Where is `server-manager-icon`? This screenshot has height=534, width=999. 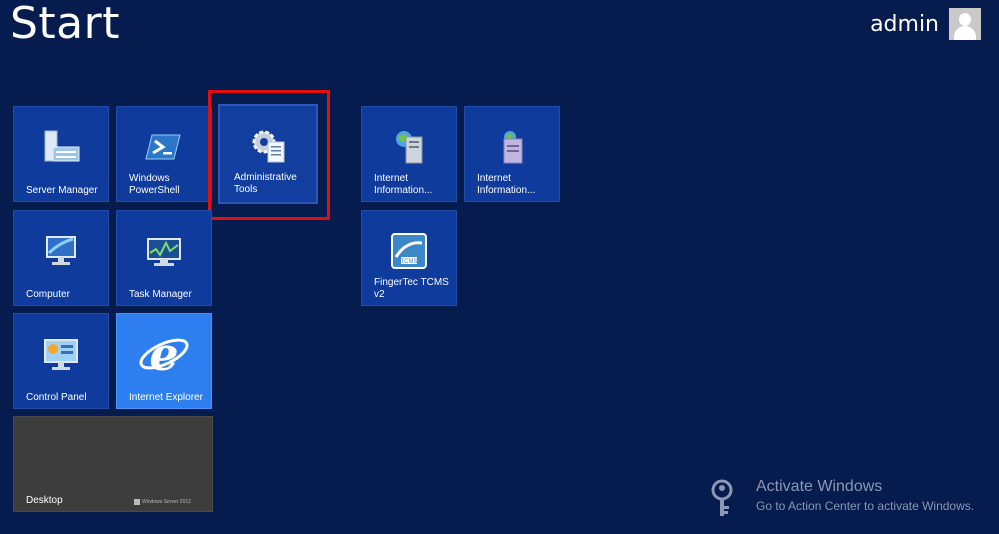 server-manager-icon is located at coordinates (62, 146).